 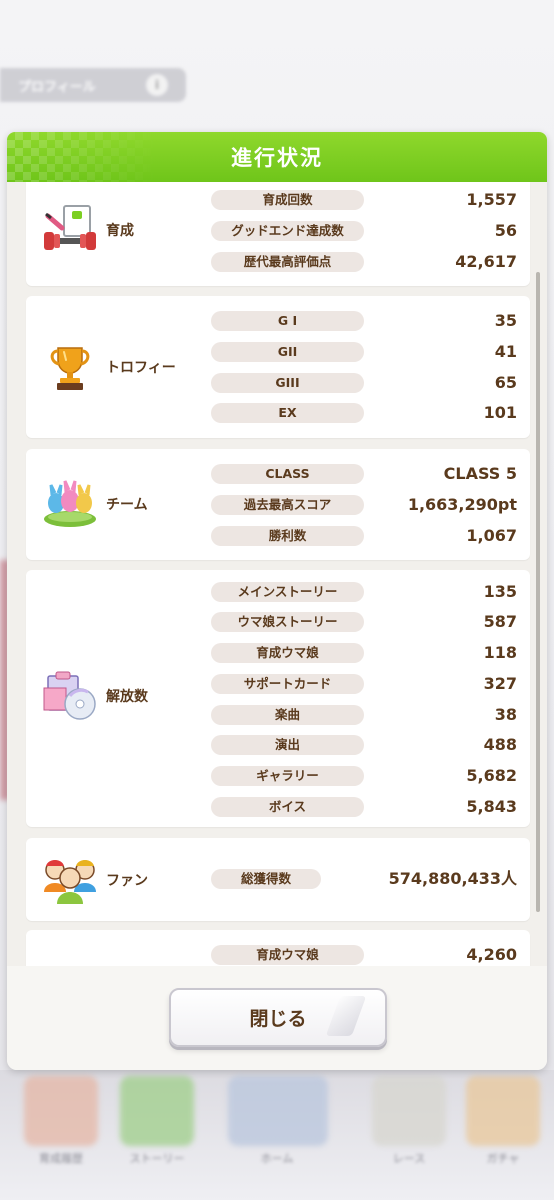 I want to click on stat-value: 327, so click(x=500, y=683).